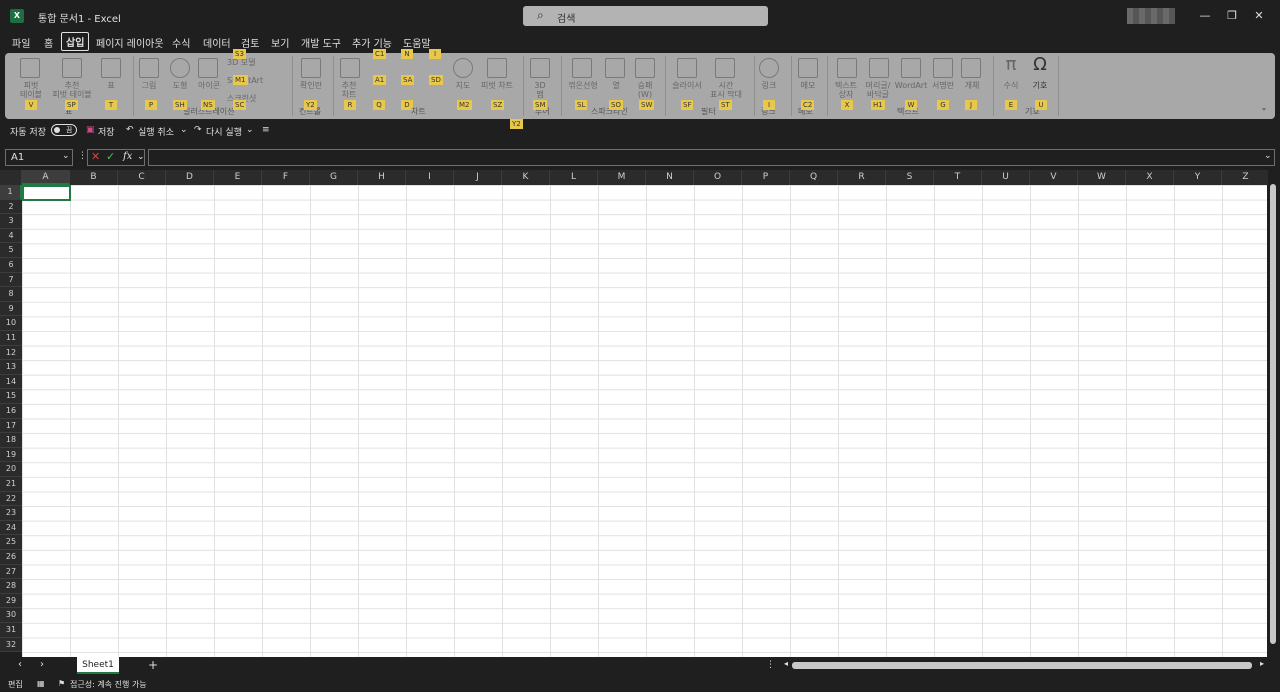 The image size is (1280, 692). Describe the element at coordinates (180, 85) in the screenshot. I see `shapes-button: 도형` at that location.